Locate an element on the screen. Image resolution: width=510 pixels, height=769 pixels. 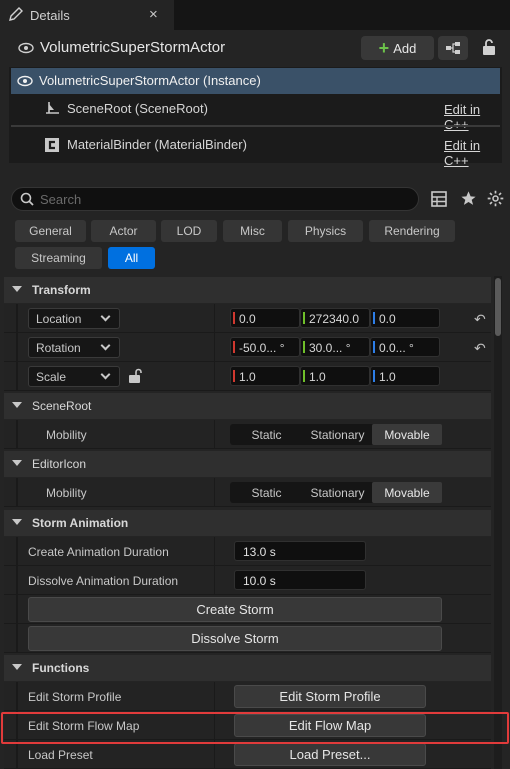
scrollbar is located at coordinates (498, 522).